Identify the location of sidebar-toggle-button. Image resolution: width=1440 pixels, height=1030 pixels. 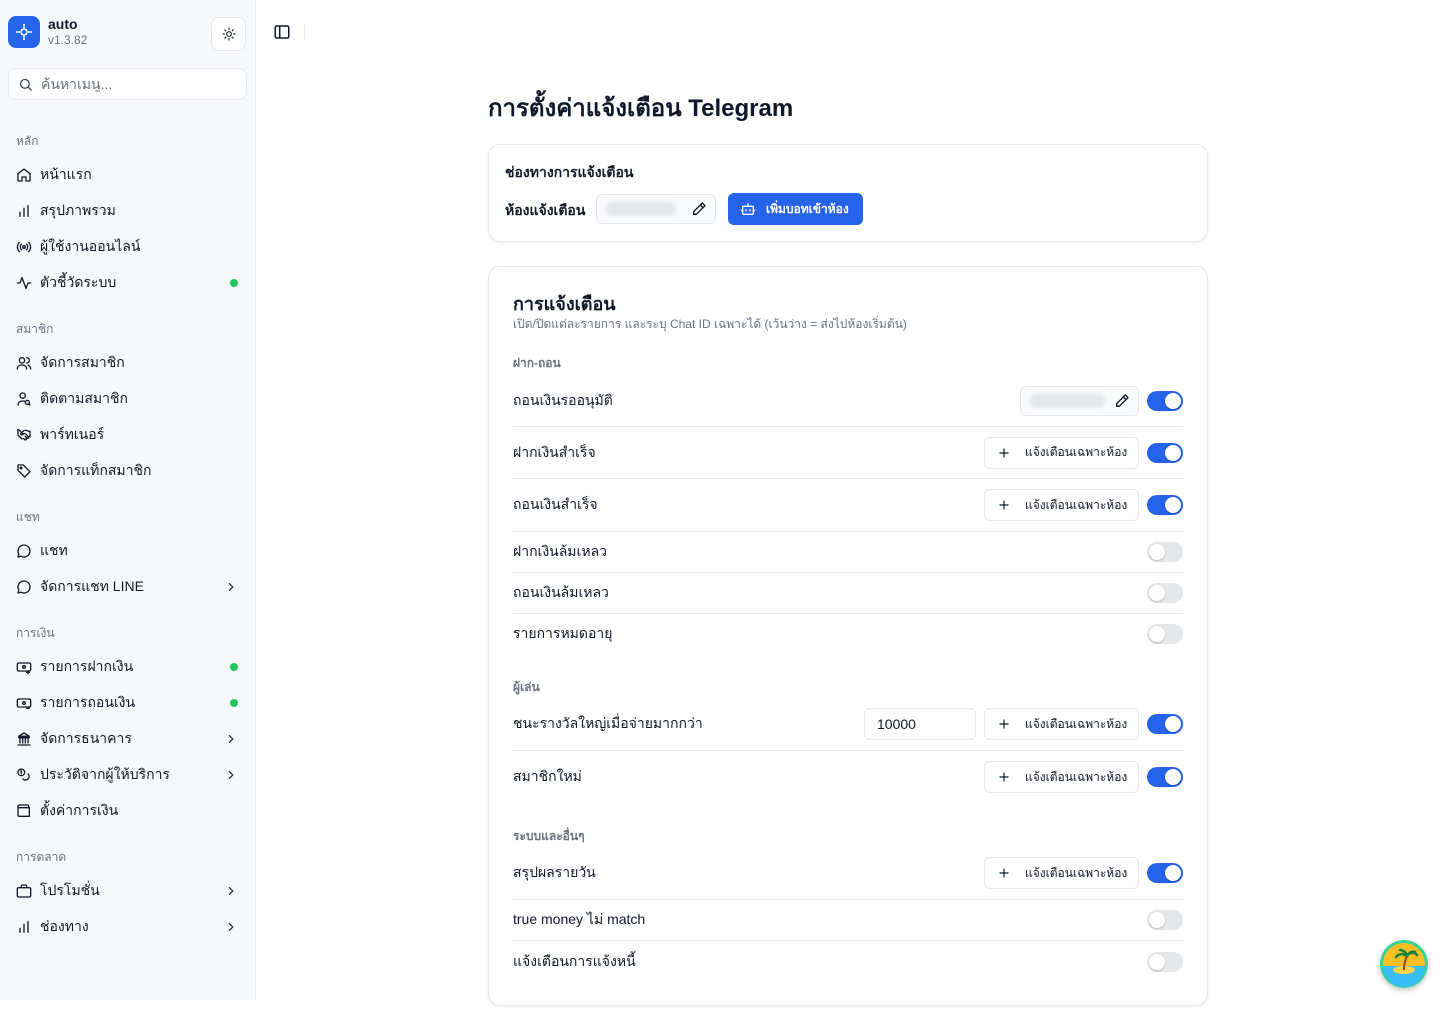
(282, 32).